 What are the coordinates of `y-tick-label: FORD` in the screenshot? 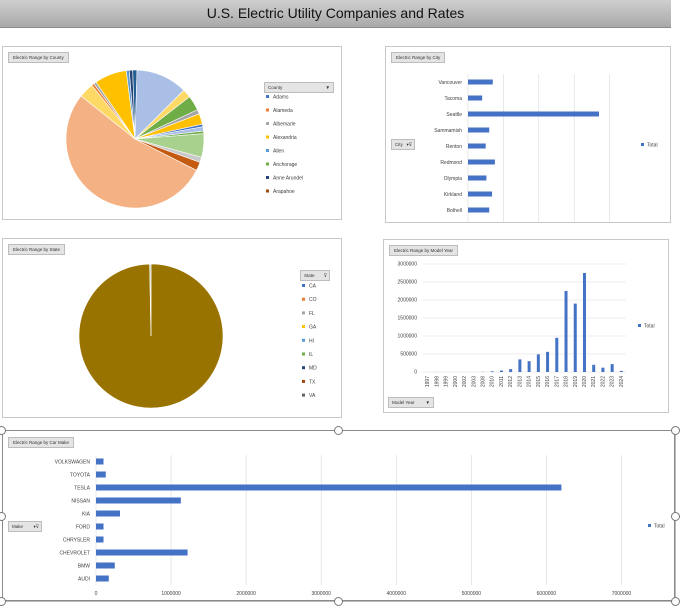 It's located at (83, 528).